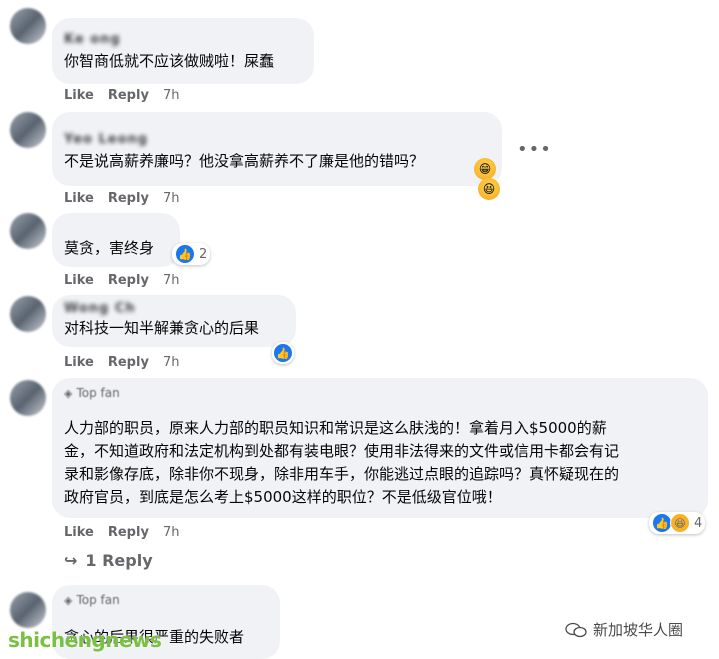 The image size is (719, 659). I want to click on comment-bubble: Wong Ch 对科技一知半解兼贪心的后果, so click(174, 321).